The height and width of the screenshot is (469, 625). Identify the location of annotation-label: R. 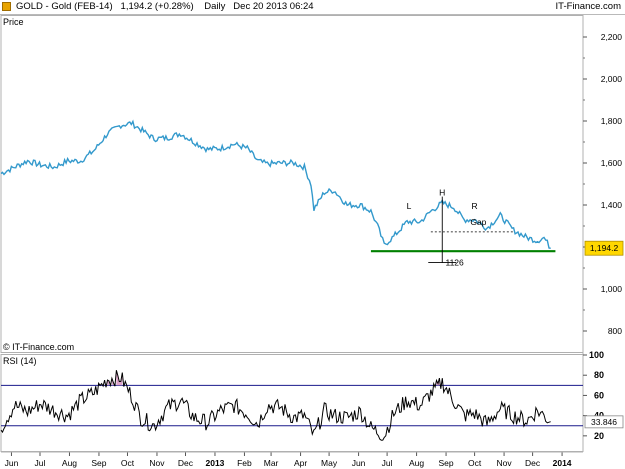
(475, 206).